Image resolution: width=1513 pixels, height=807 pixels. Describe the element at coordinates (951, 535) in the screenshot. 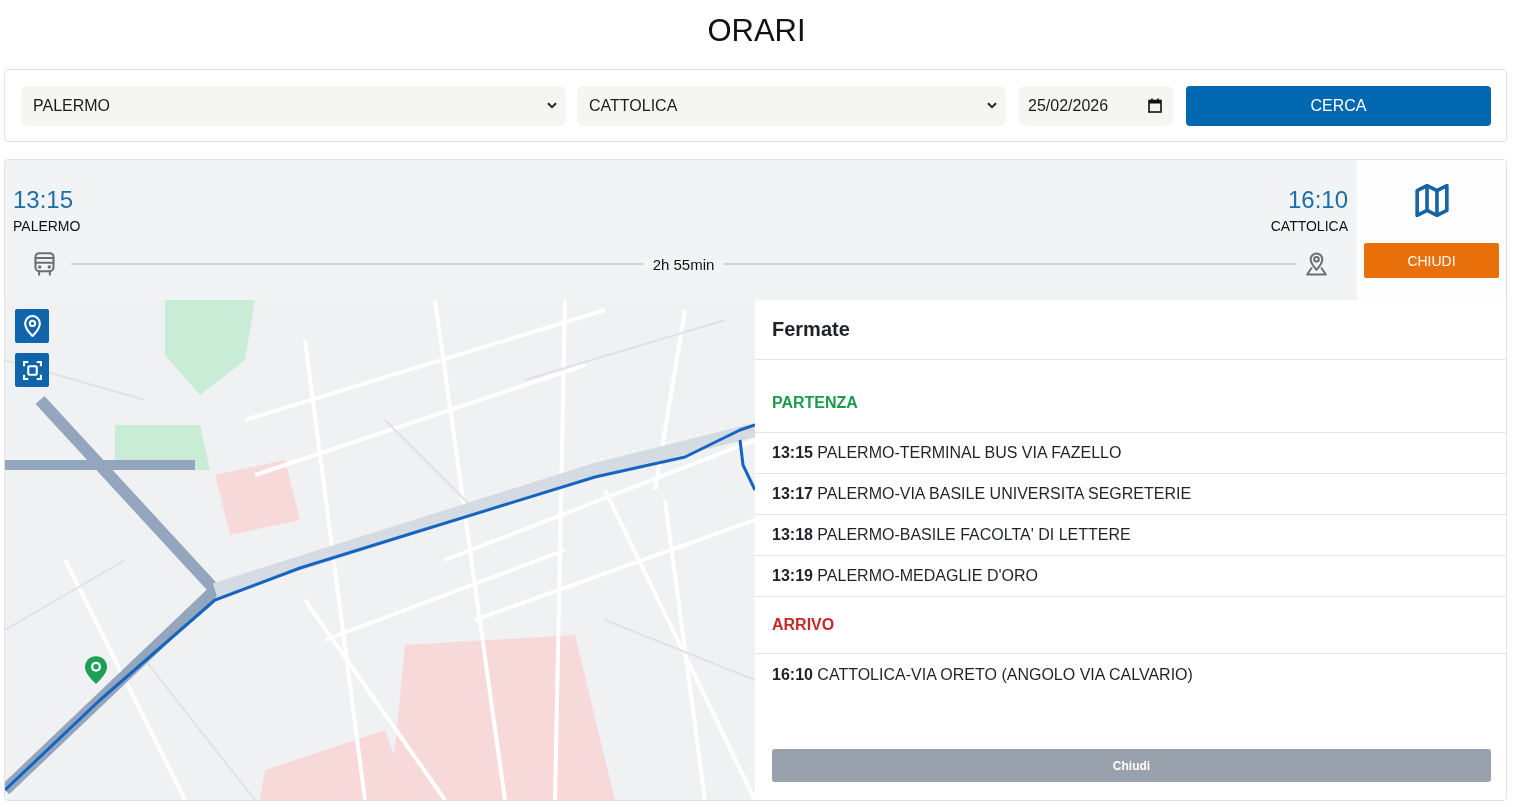

I see `stop-entry: 13:18 PALERMO-BASILE FACOLTA' DI LETTERE` at that location.